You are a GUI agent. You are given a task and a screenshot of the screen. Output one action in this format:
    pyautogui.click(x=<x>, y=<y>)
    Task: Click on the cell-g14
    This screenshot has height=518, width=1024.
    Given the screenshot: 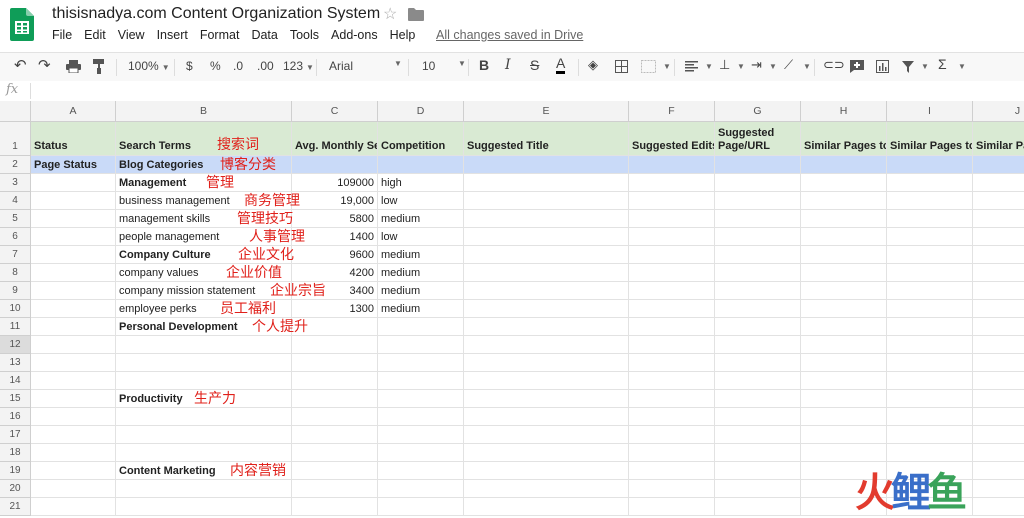 What is the action you would take?
    pyautogui.click(x=758, y=381)
    